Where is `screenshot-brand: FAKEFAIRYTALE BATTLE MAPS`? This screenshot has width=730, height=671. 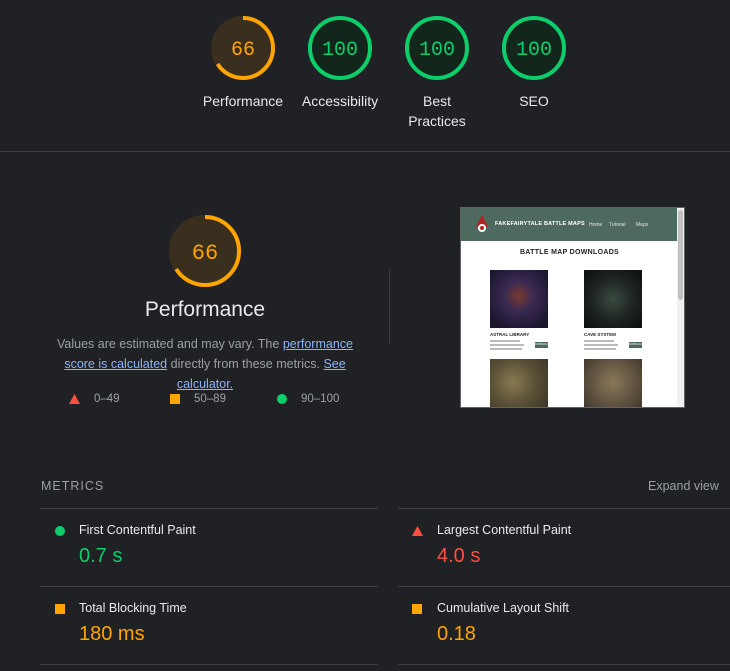 screenshot-brand: FAKEFAIRYTALE BATTLE MAPS is located at coordinates (540, 224).